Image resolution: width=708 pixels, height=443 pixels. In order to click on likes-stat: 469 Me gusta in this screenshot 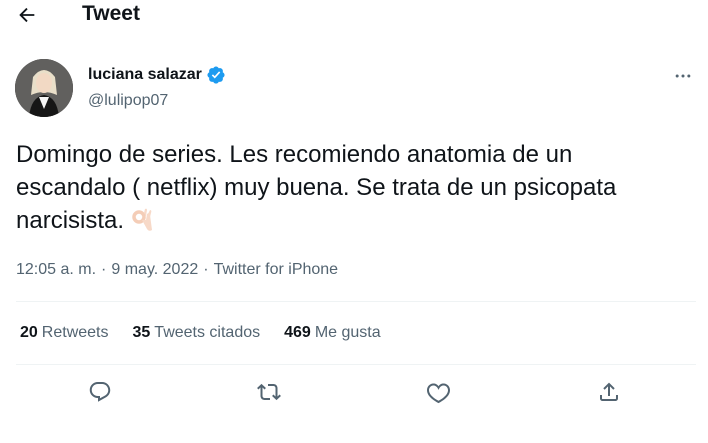, I will do `click(332, 333)`.